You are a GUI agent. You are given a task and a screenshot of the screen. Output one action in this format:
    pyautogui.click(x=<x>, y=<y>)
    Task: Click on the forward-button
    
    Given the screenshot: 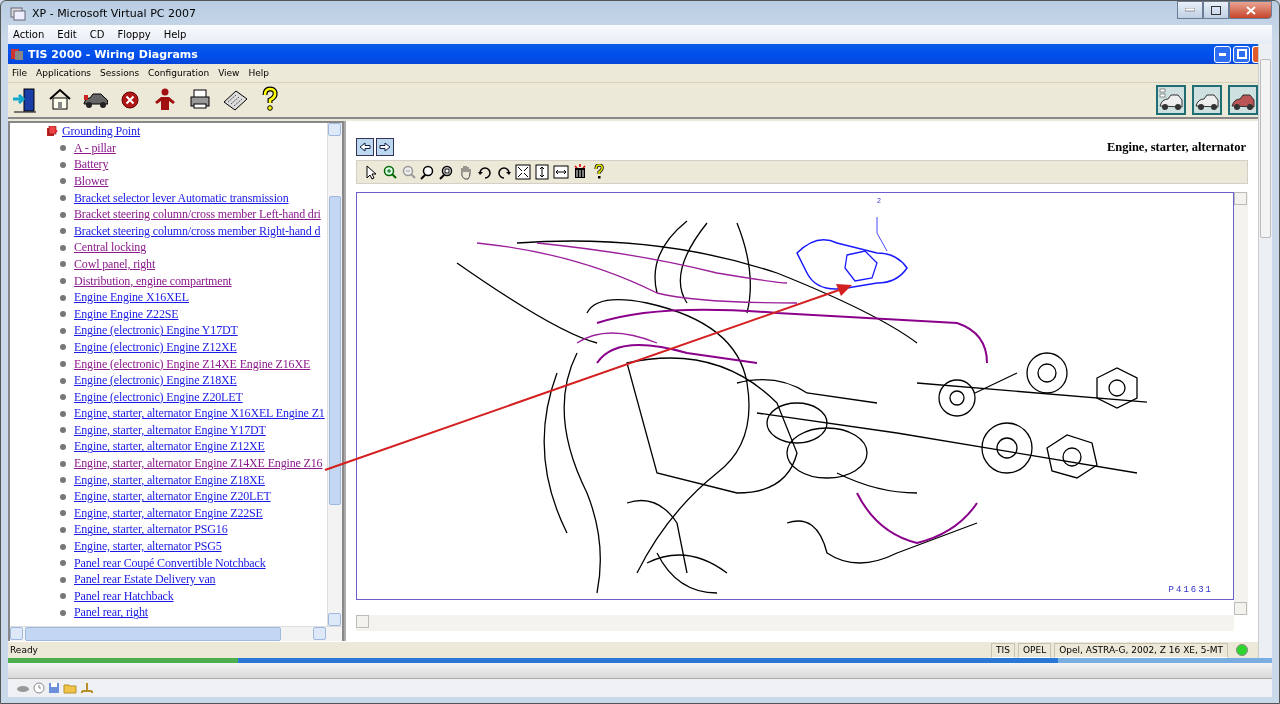 What is the action you would take?
    pyautogui.click(x=385, y=147)
    